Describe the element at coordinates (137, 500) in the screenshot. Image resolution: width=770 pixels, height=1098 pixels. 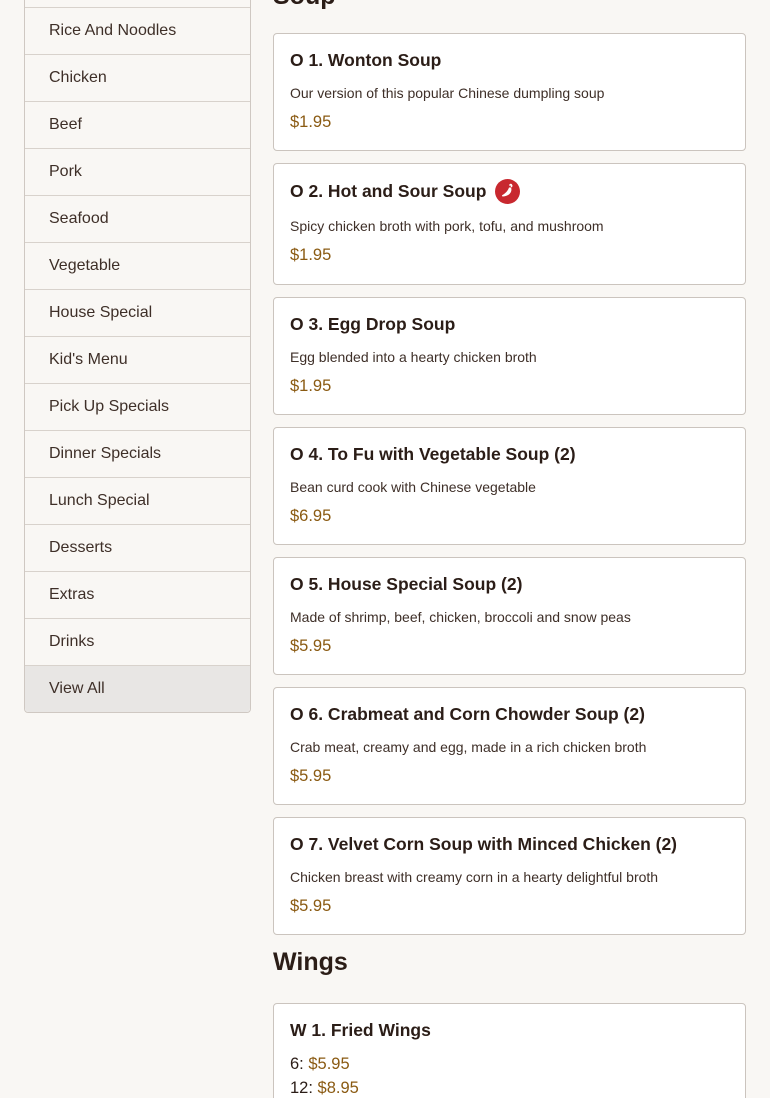
I see `sidebar-item-lunch-special: Lunch Special` at that location.